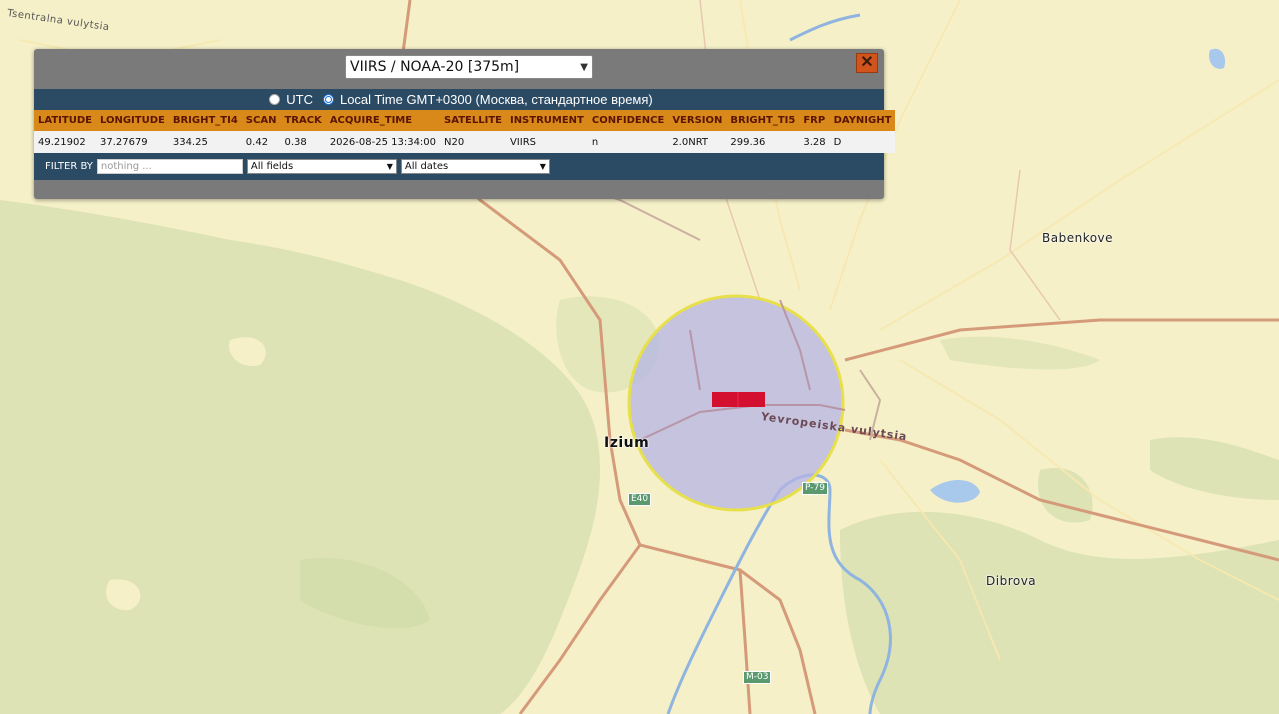 The width and height of the screenshot is (1279, 714). What do you see at coordinates (328, 99) in the screenshot?
I see `local-time-radio` at bounding box center [328, 99].